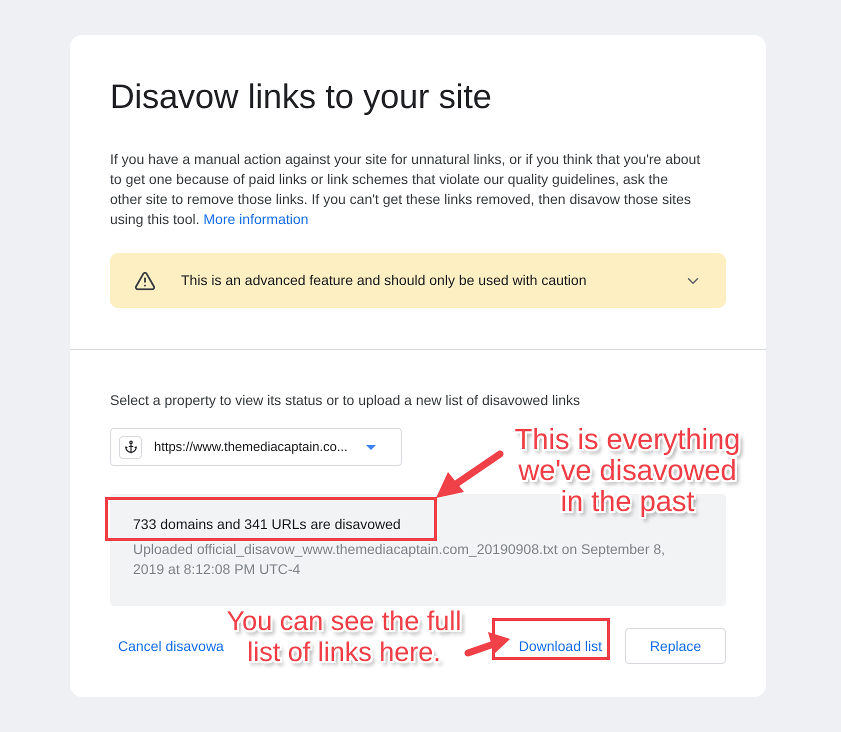 Image resolution: width=841 pixels, height=732 pixels. What do you see at coordinates (384, 280) in the screenshot?
I see `warning-text: This is an advanced feature and should only be used with caution` at bounding box center [384, 280].